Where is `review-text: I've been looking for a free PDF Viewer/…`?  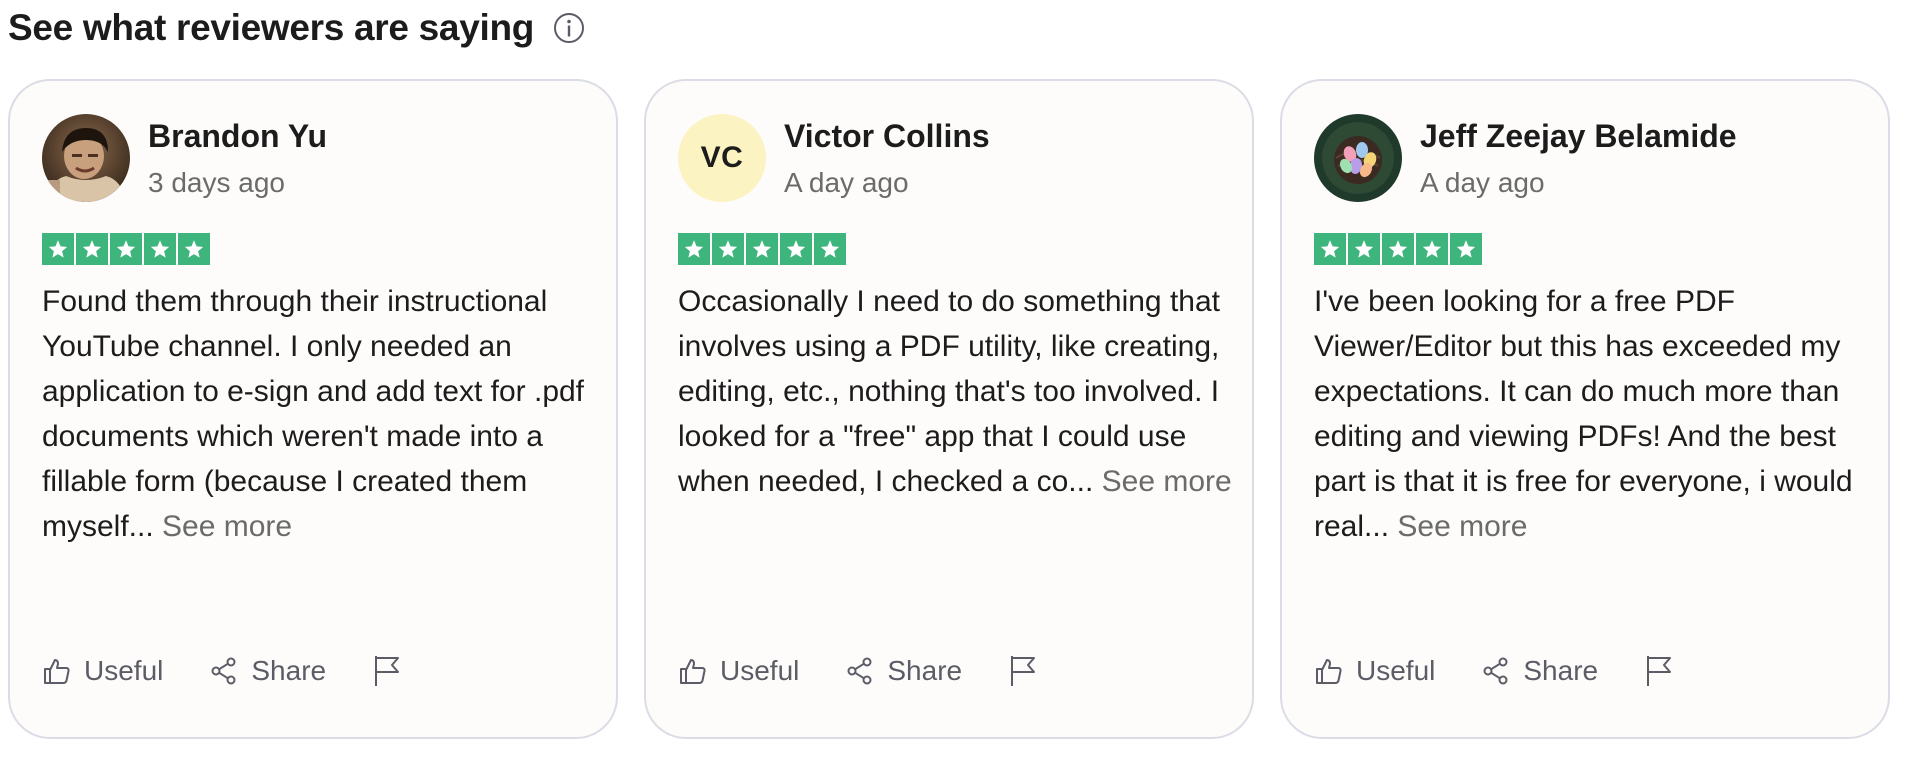 review-text: I've been looking for a free PDF Viewer/… is located at coordinates (1594, 414).